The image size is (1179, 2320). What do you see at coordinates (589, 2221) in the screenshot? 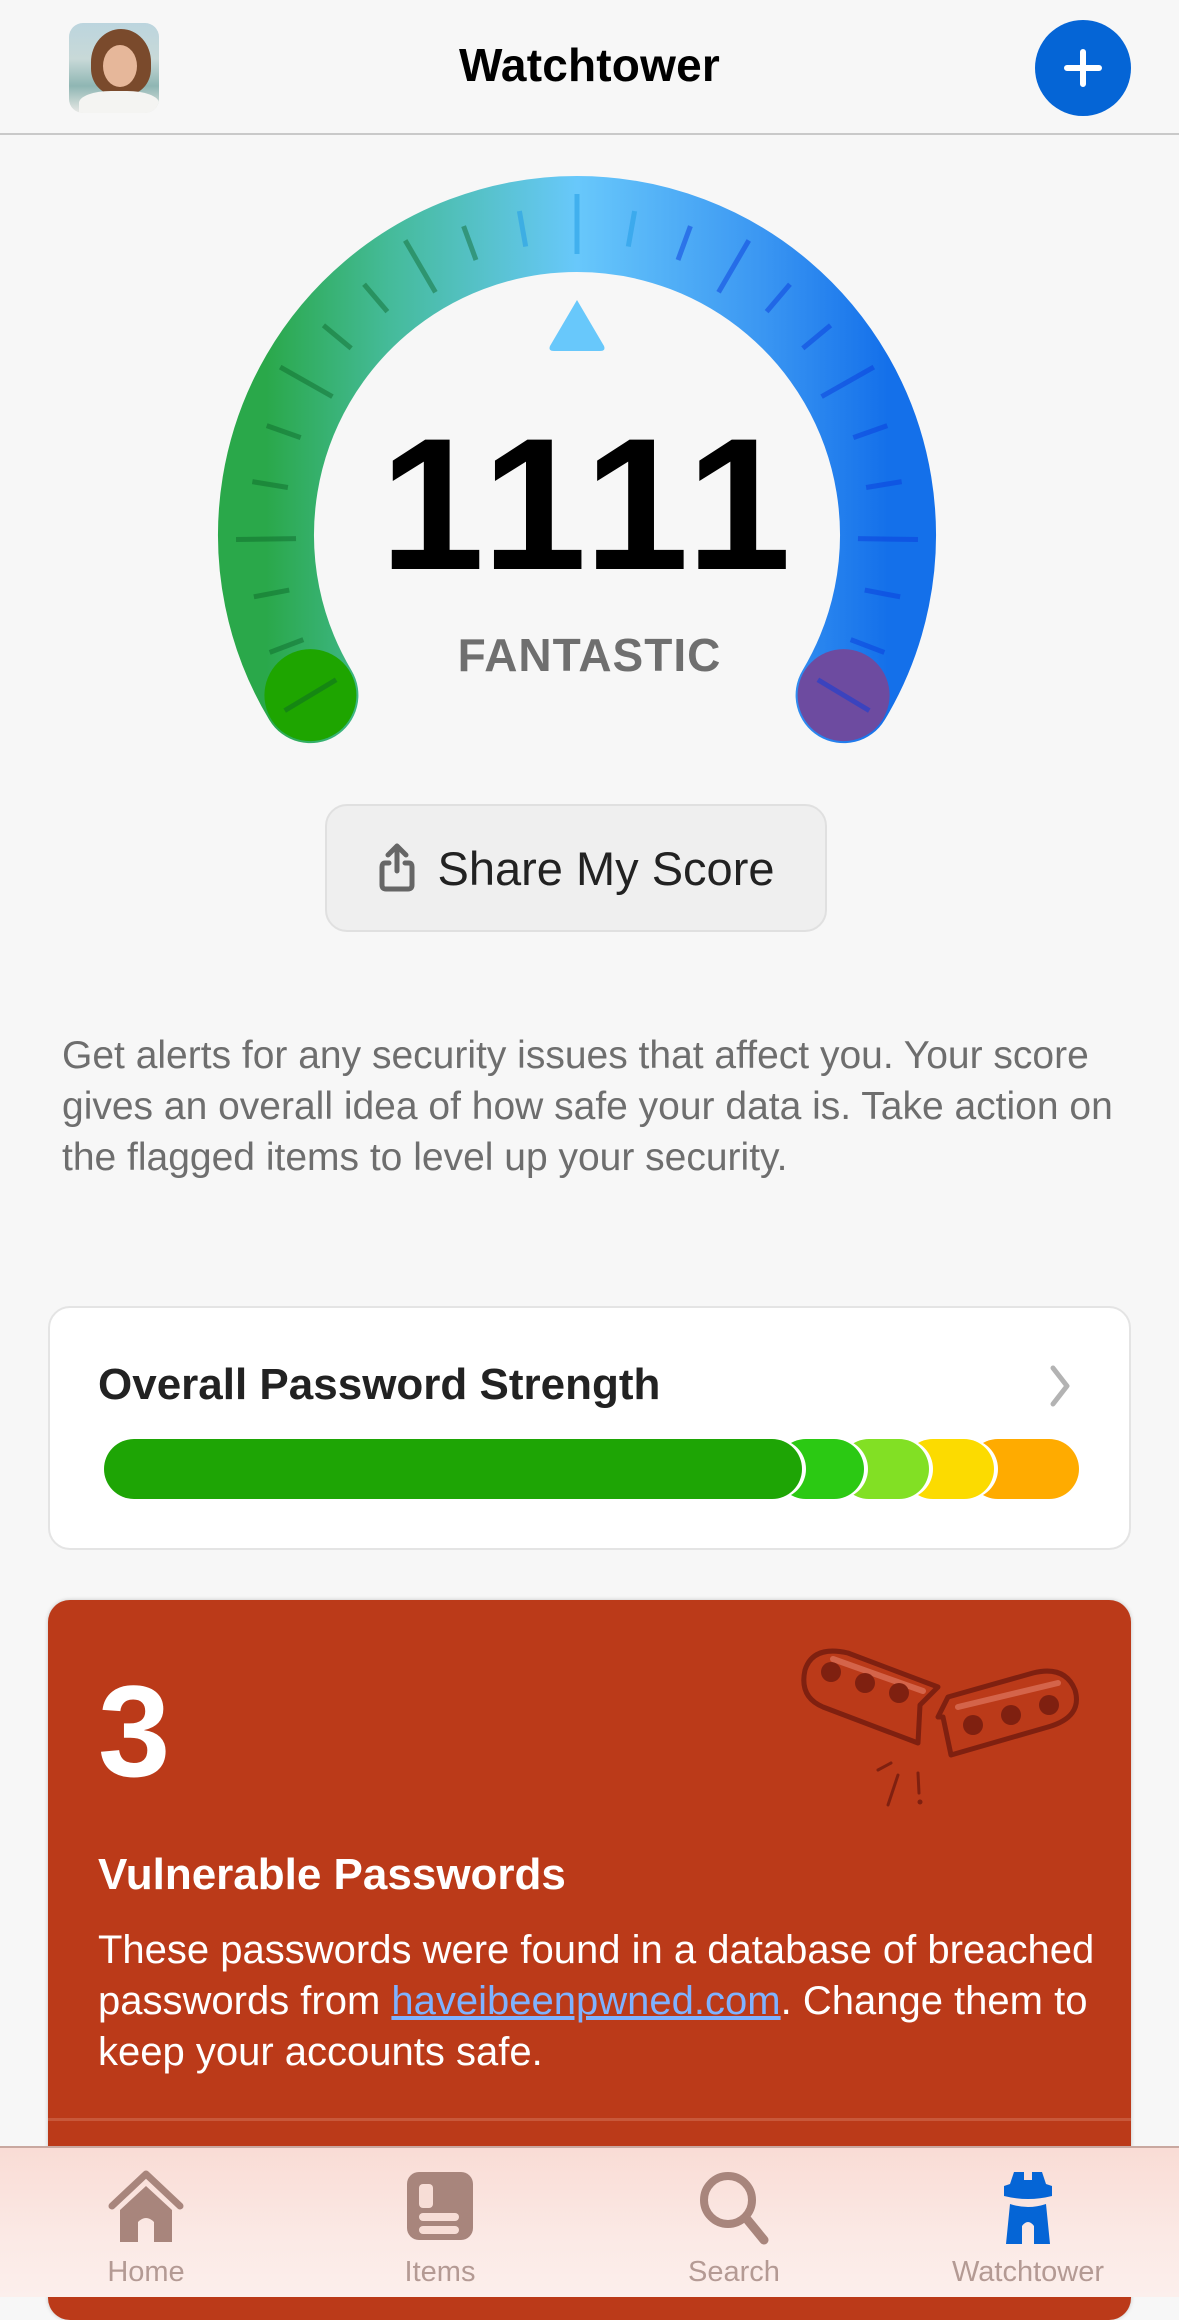
I see `tab-bar: Home Items Search Watchtower` at bounding box center [589, 2221].